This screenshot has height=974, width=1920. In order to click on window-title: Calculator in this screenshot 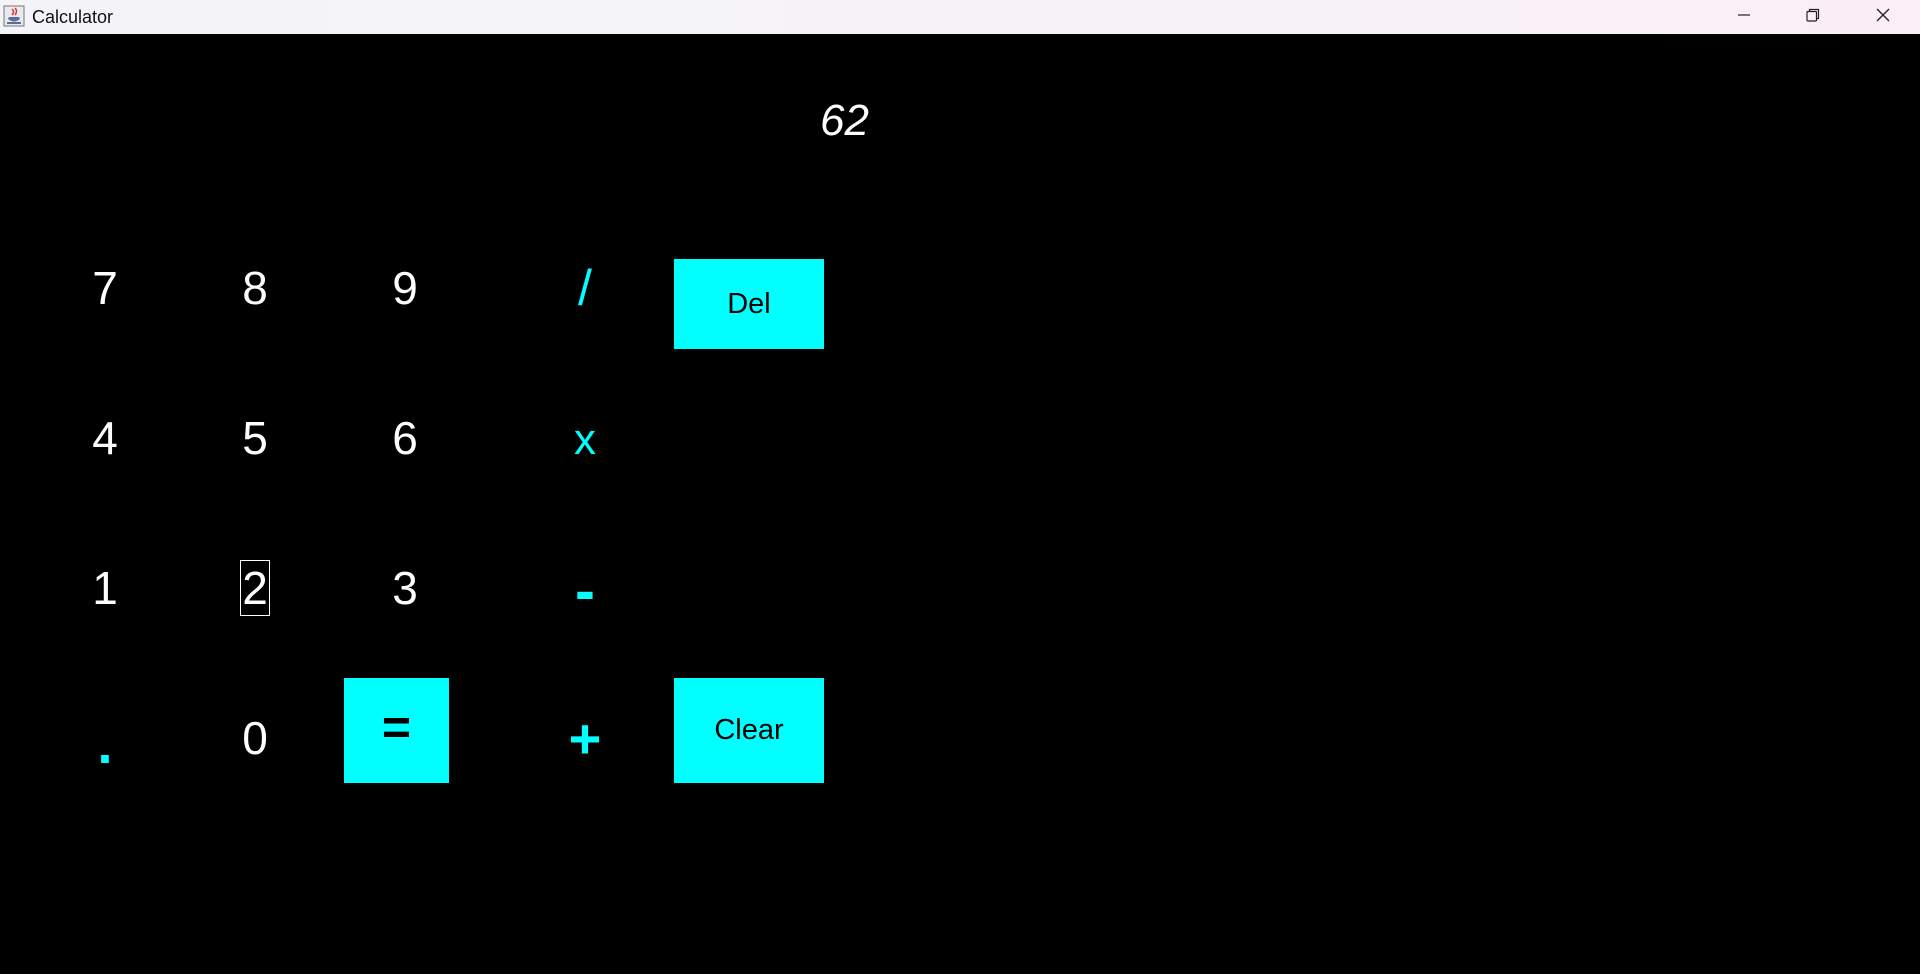, I will do `click(73, 17)`.